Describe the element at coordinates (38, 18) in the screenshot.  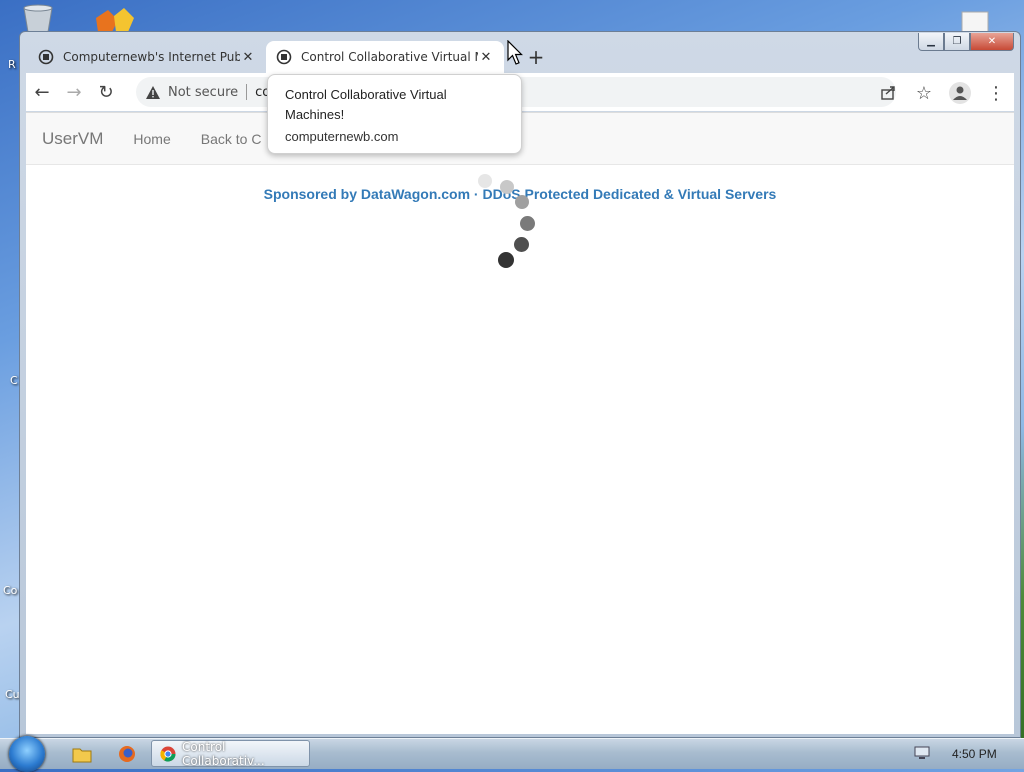
I see `recycle-bin-icon` at that location.